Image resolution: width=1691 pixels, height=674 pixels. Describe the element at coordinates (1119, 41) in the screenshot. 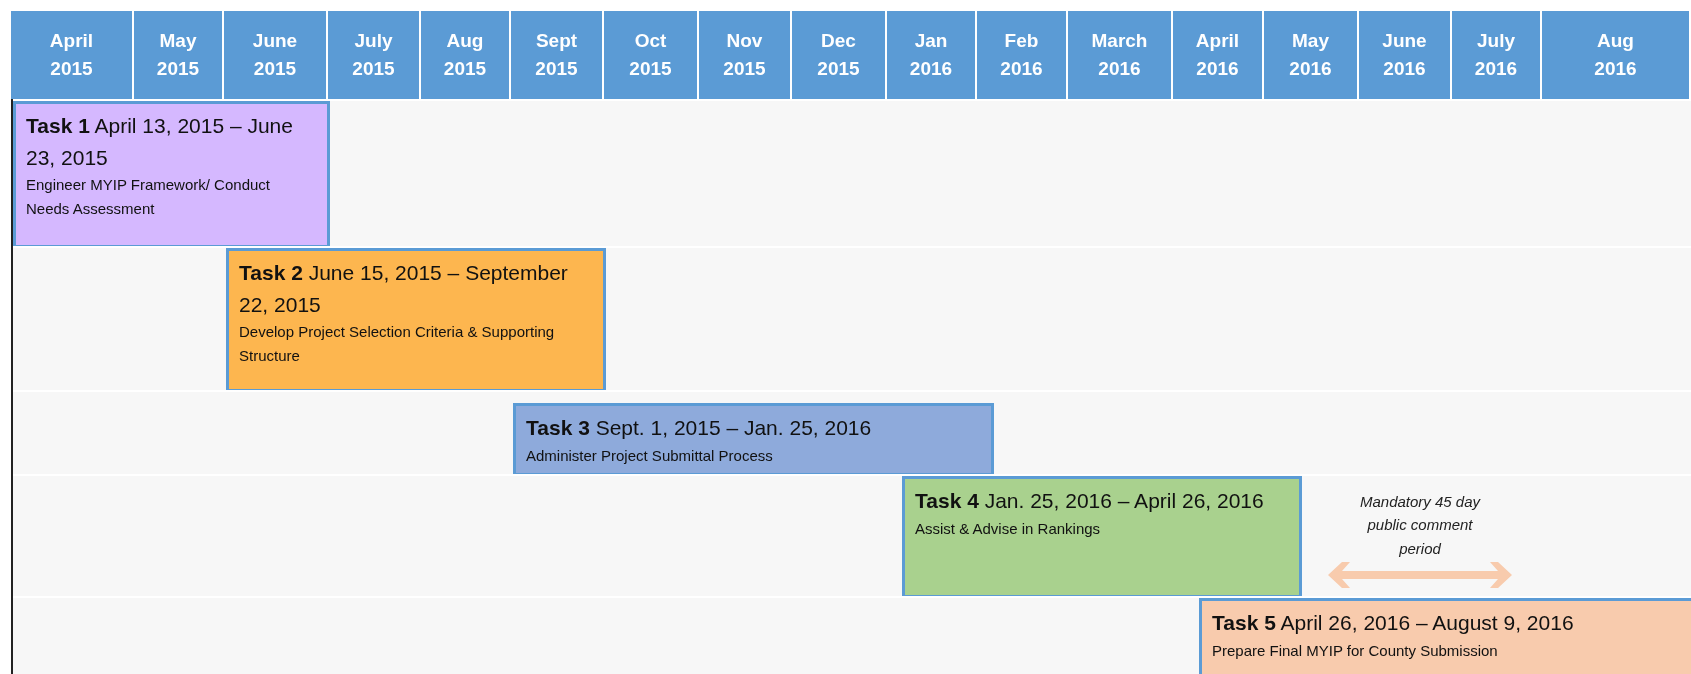

I see `month-label: March` at that location.